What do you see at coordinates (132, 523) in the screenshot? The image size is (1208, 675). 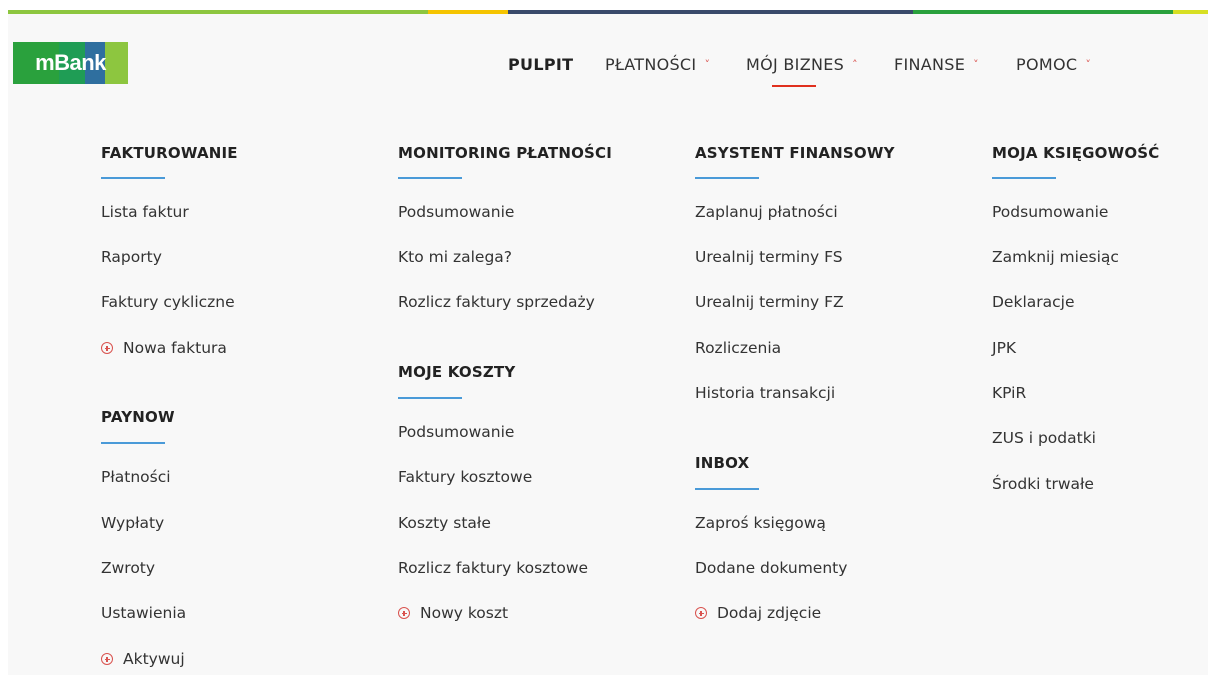 I see `menu-link-wyplaty: Wypłaty` at bounding box center [132, 523].